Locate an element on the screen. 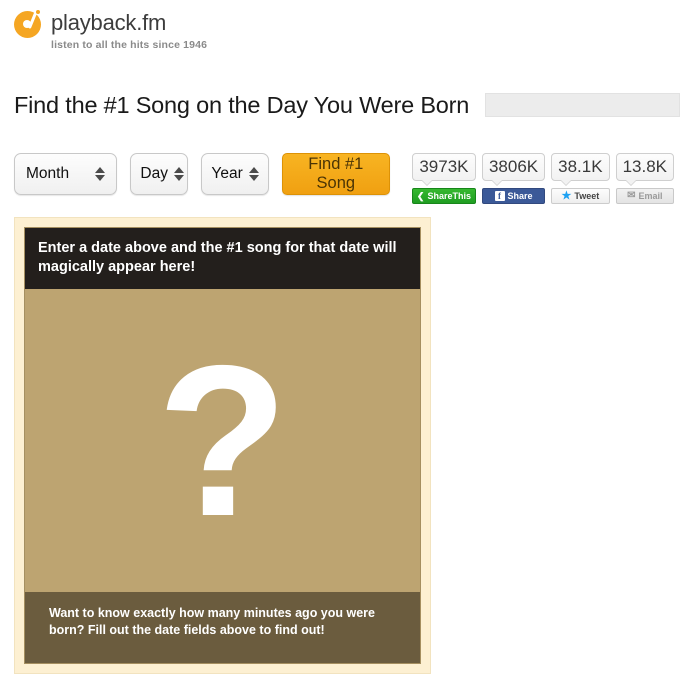  facebook-share-button: f Share is located at coordinates (513, 196).